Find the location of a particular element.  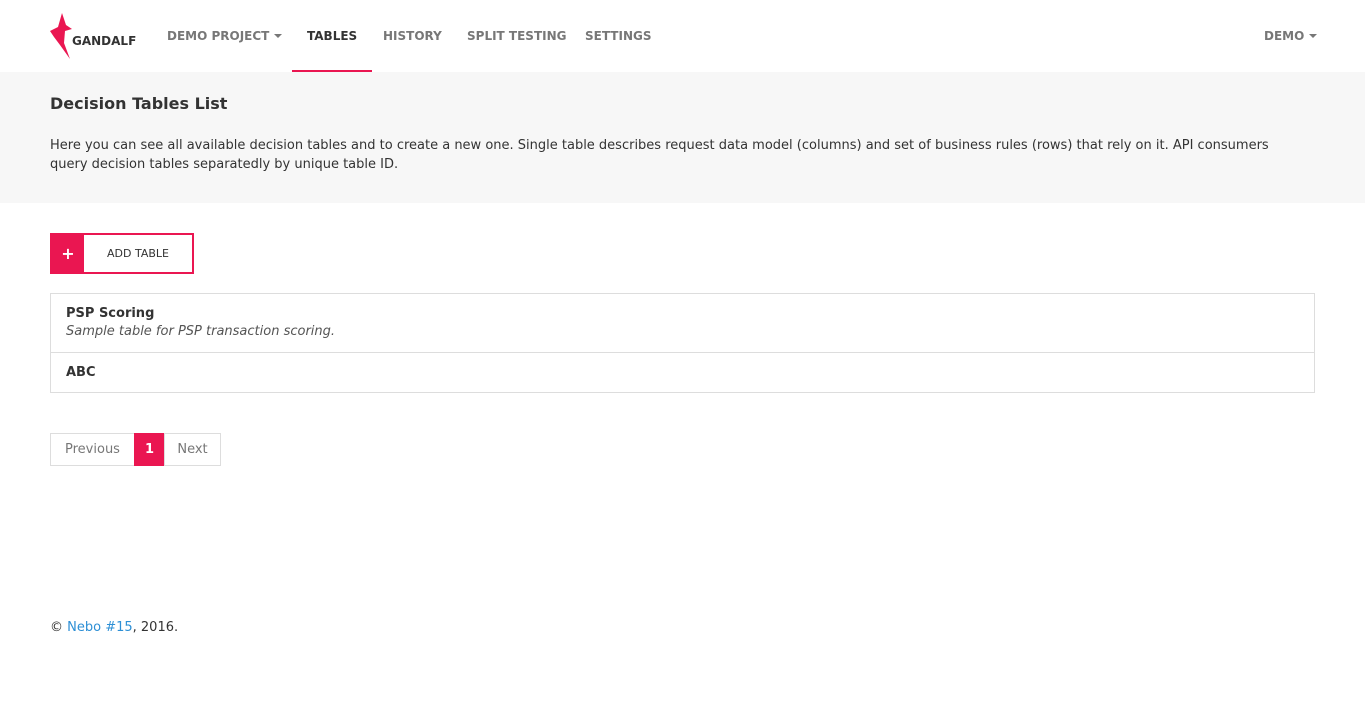

brand: GANDALF is located at coordinates (93, 36).